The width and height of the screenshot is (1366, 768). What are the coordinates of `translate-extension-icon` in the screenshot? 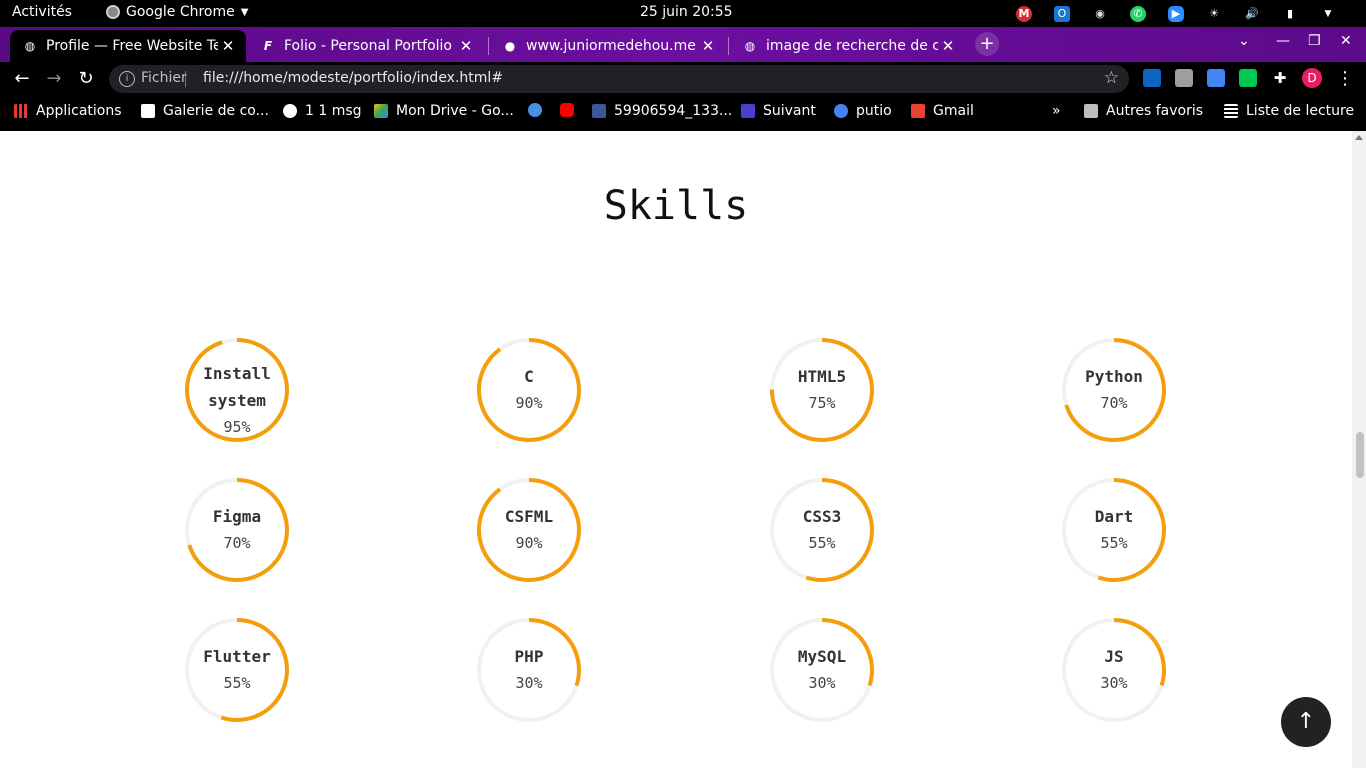 It's located at (1216, 78).